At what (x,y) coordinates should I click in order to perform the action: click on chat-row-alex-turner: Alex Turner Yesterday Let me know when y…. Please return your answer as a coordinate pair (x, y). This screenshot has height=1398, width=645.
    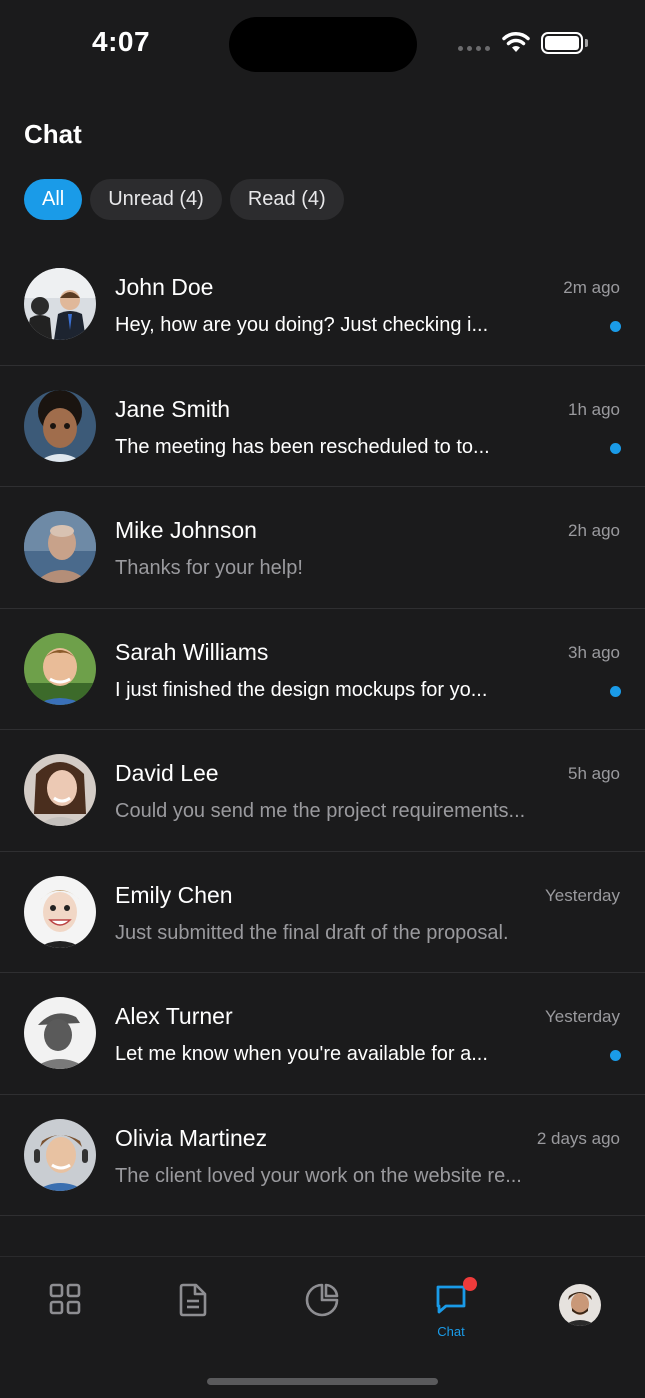
    Looking at the image, I should click on (322, 1034).